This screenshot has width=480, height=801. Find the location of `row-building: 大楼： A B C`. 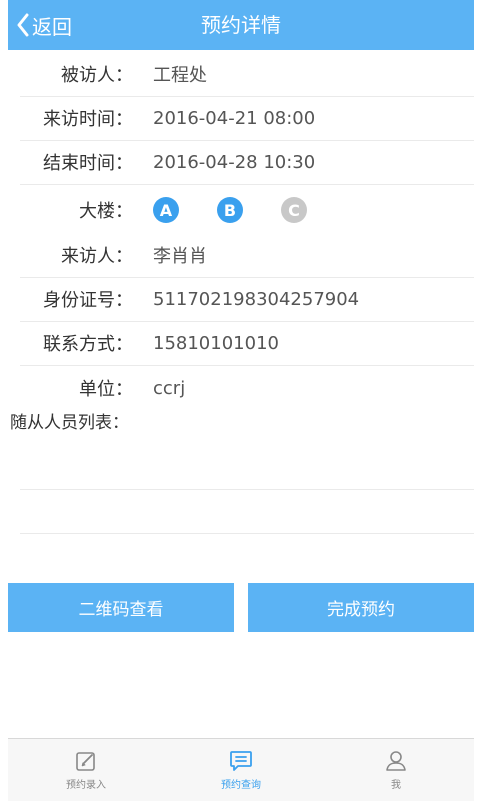

row-building: 大楼： A B C is located at coordinates (241, 210).